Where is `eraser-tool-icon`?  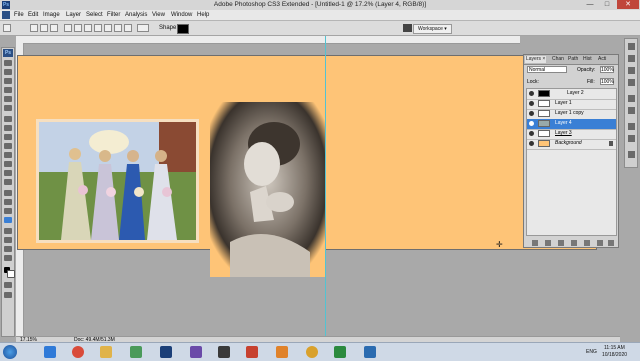
eraser-tool-icon is located at coordinates (8, 155).